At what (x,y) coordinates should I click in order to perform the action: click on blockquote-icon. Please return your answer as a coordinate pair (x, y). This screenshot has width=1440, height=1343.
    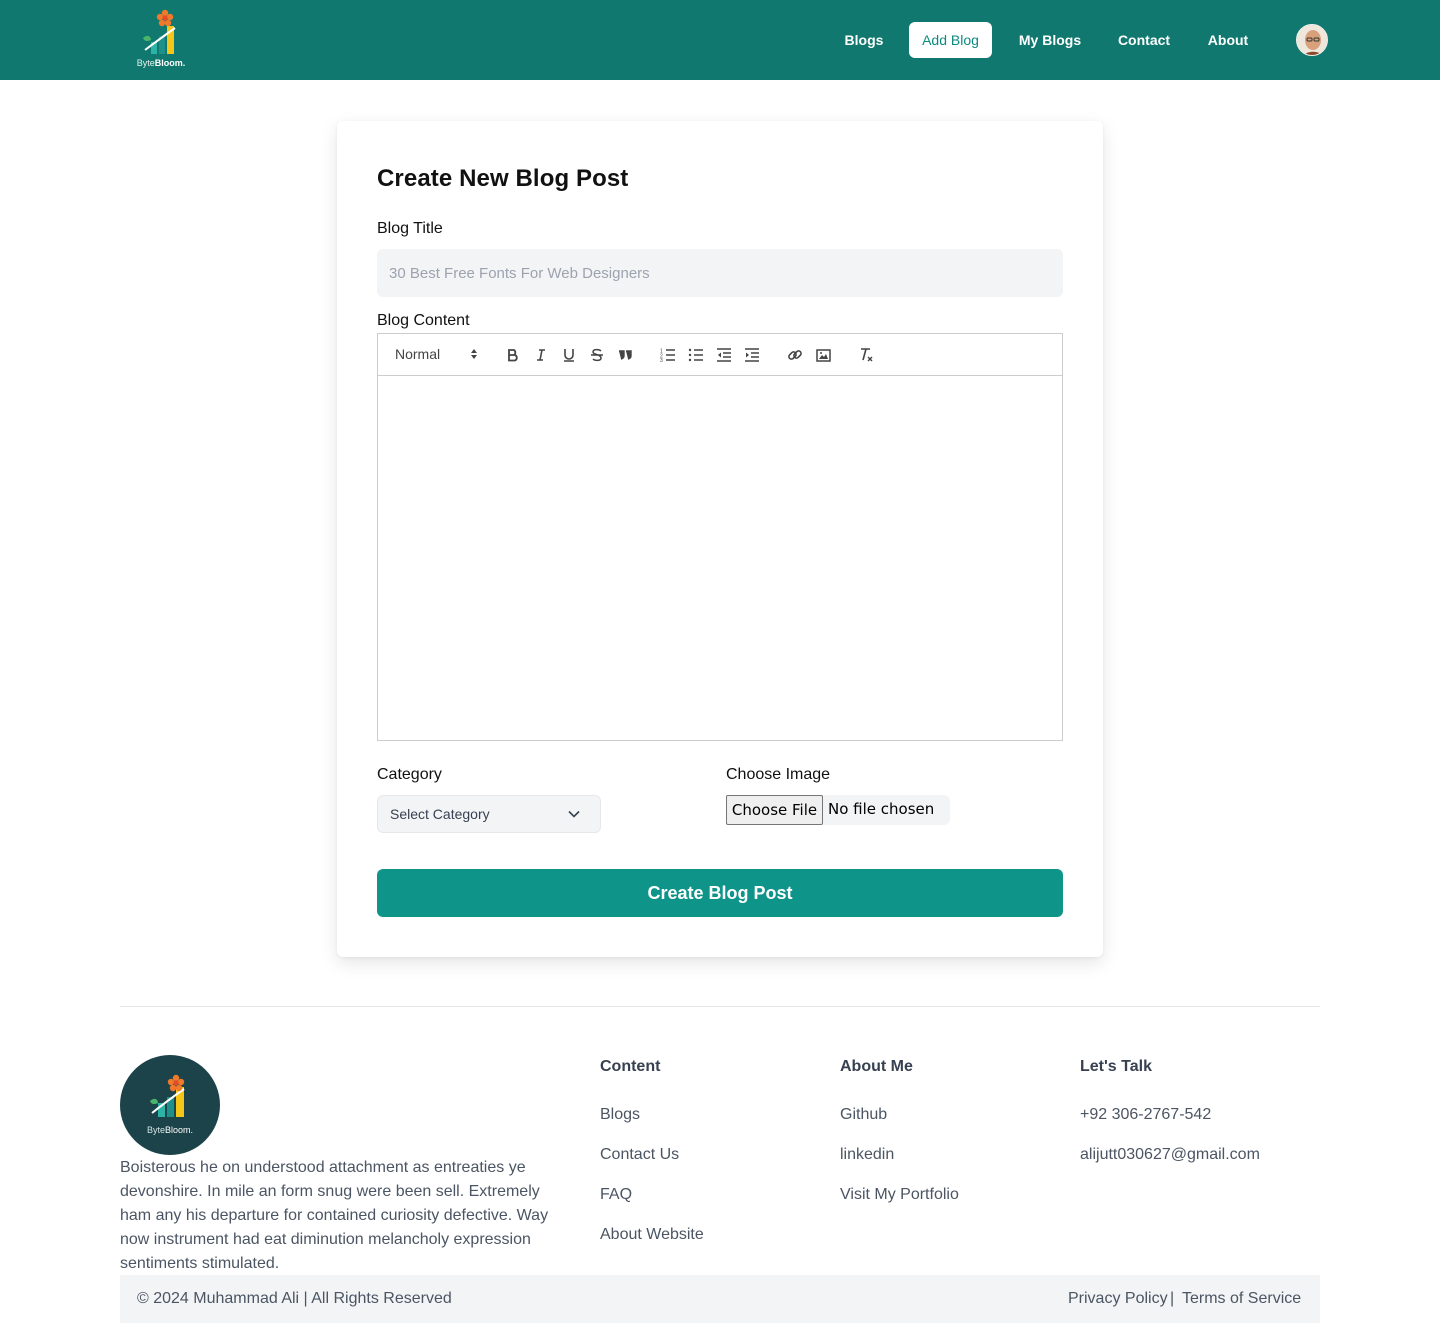
    Looking at the image, I should click on (625, 355).